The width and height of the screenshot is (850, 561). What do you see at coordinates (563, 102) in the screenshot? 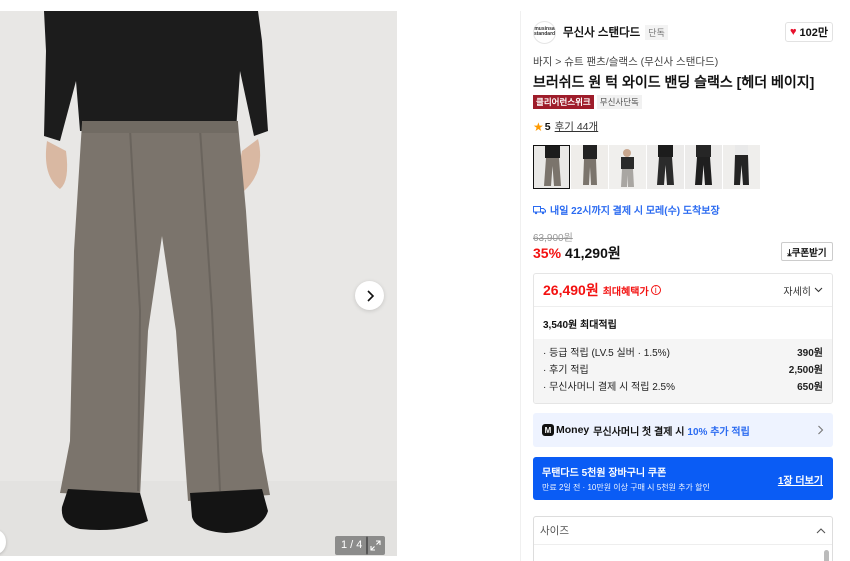
I see `clearance-tag: 클리어런스위크` at bounding box center [563, 102].